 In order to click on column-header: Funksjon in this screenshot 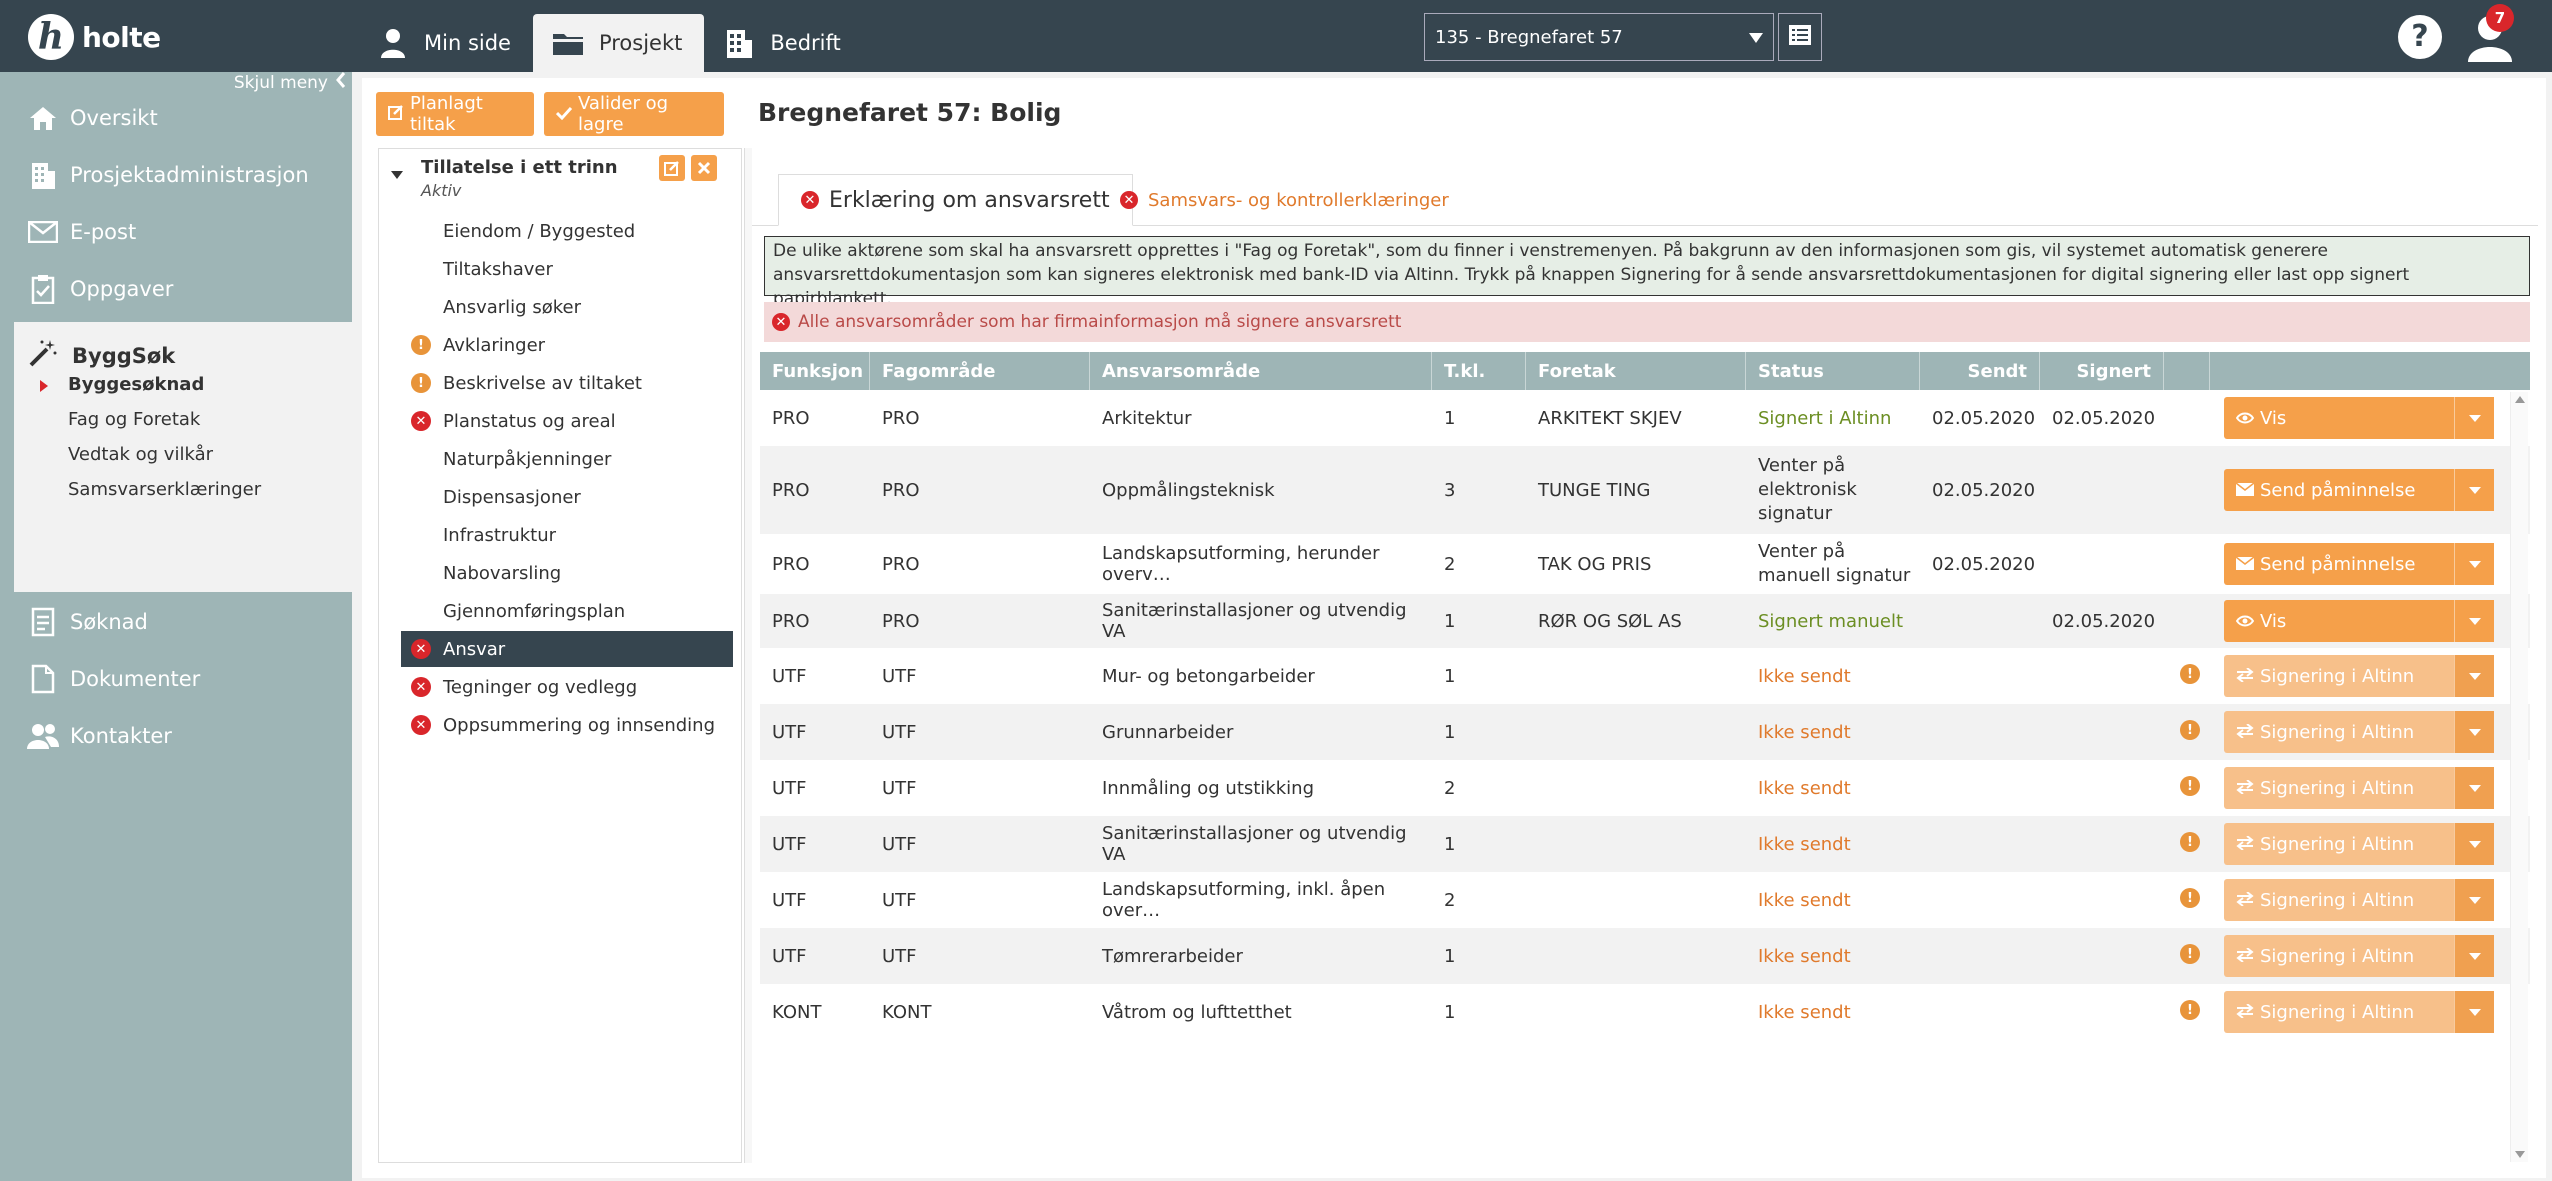, I will do `click(815, 371)`.